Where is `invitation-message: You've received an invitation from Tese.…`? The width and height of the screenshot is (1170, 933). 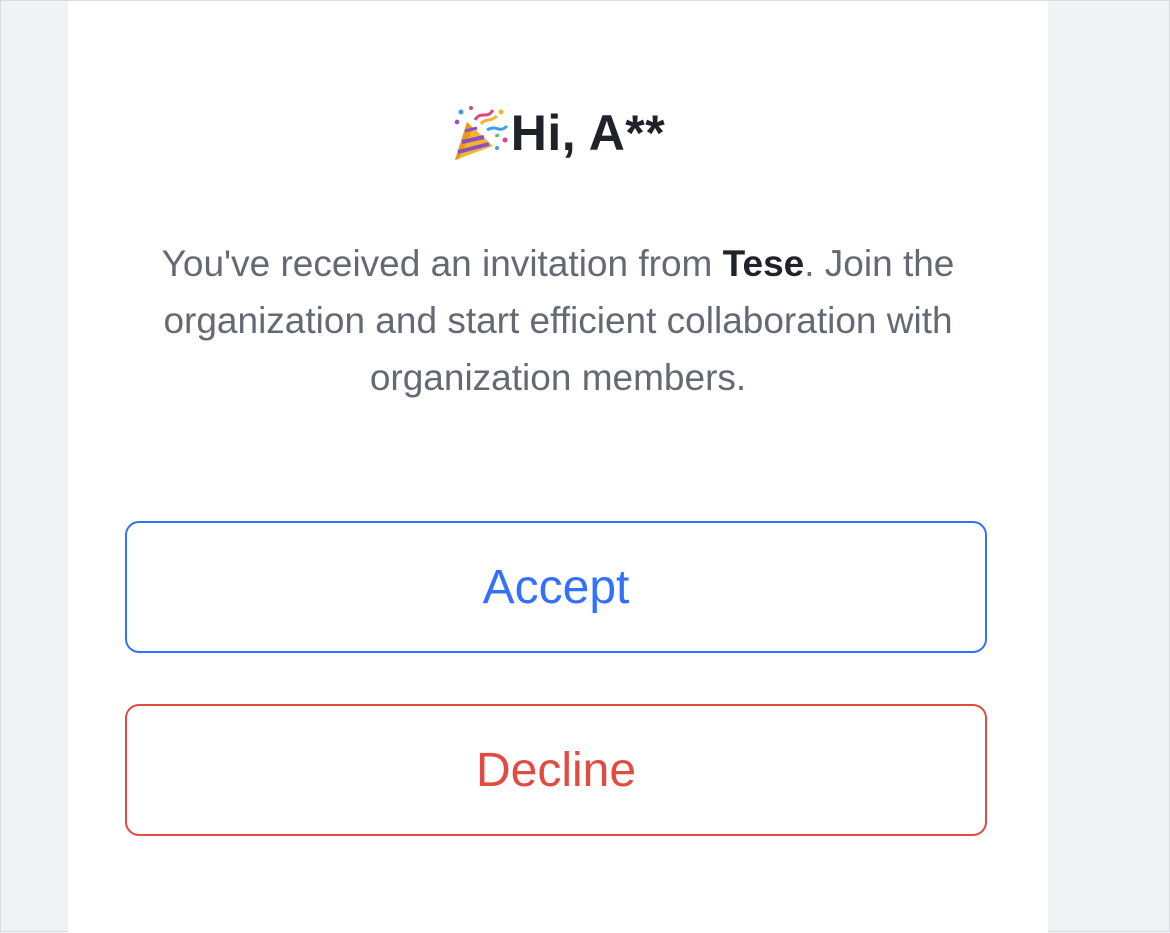 invitation-message: You've received an invitation from Tese.… is located at coordinates (558, 320).